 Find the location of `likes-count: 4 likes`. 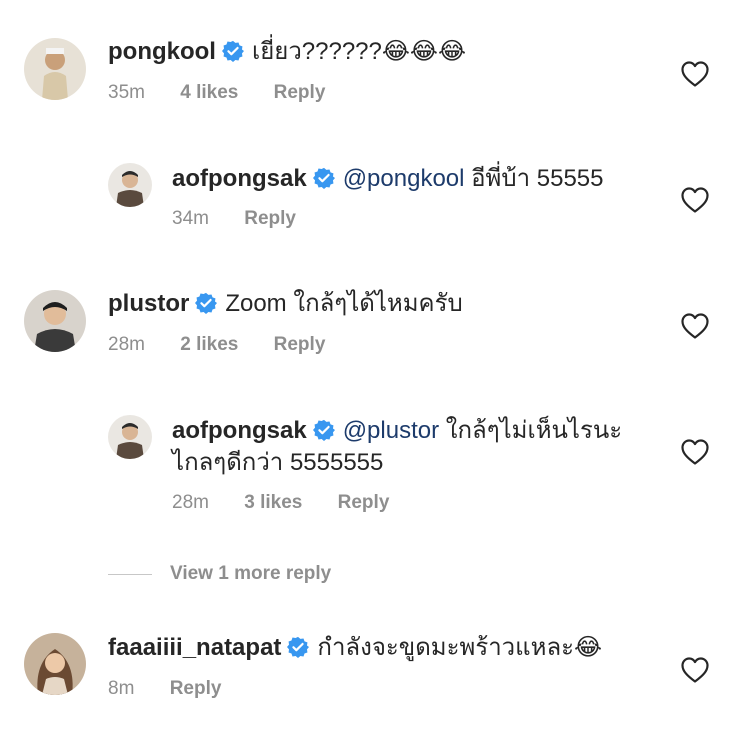

likes-count: 4 likes is located at coordinates (209, 93).